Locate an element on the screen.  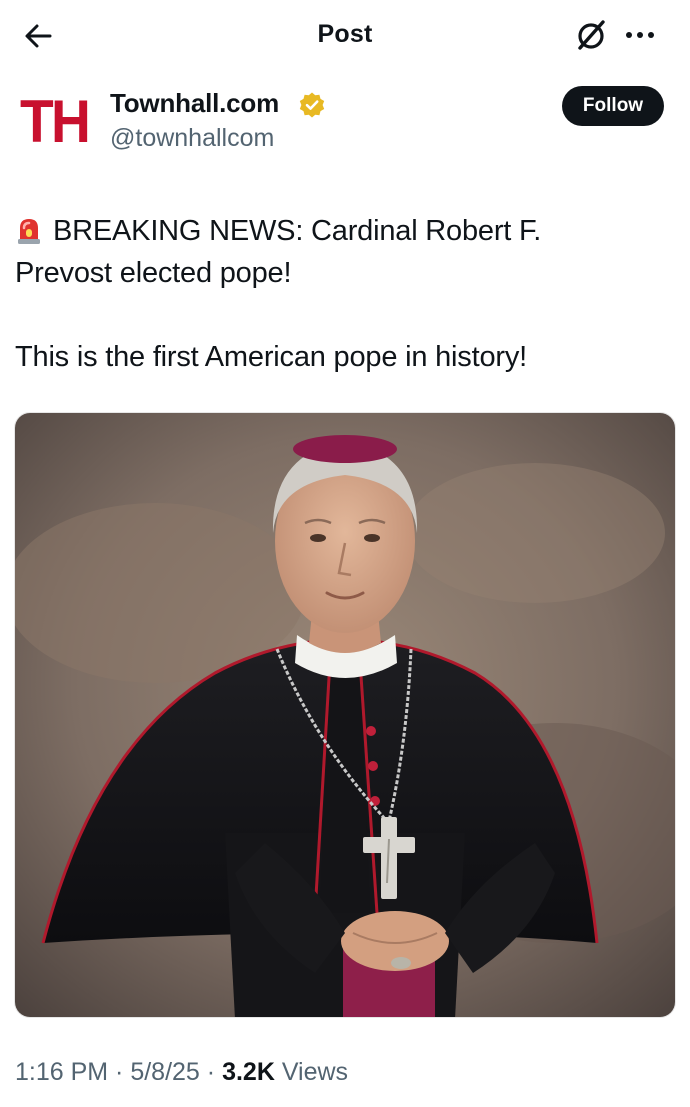
grok-icon is located at coordinates (591, 35).